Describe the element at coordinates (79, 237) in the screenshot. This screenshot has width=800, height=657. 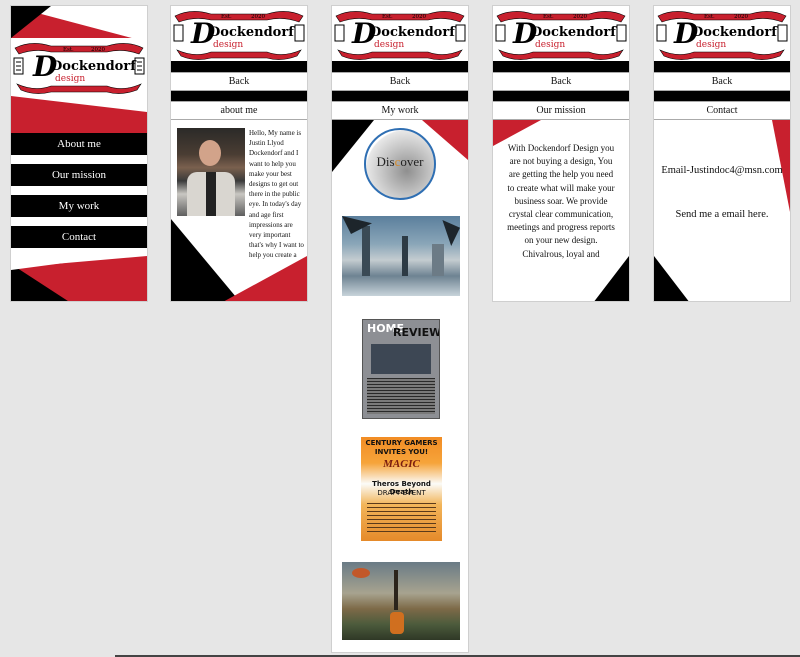
I see `menu-contact-button: Contact` at that location.